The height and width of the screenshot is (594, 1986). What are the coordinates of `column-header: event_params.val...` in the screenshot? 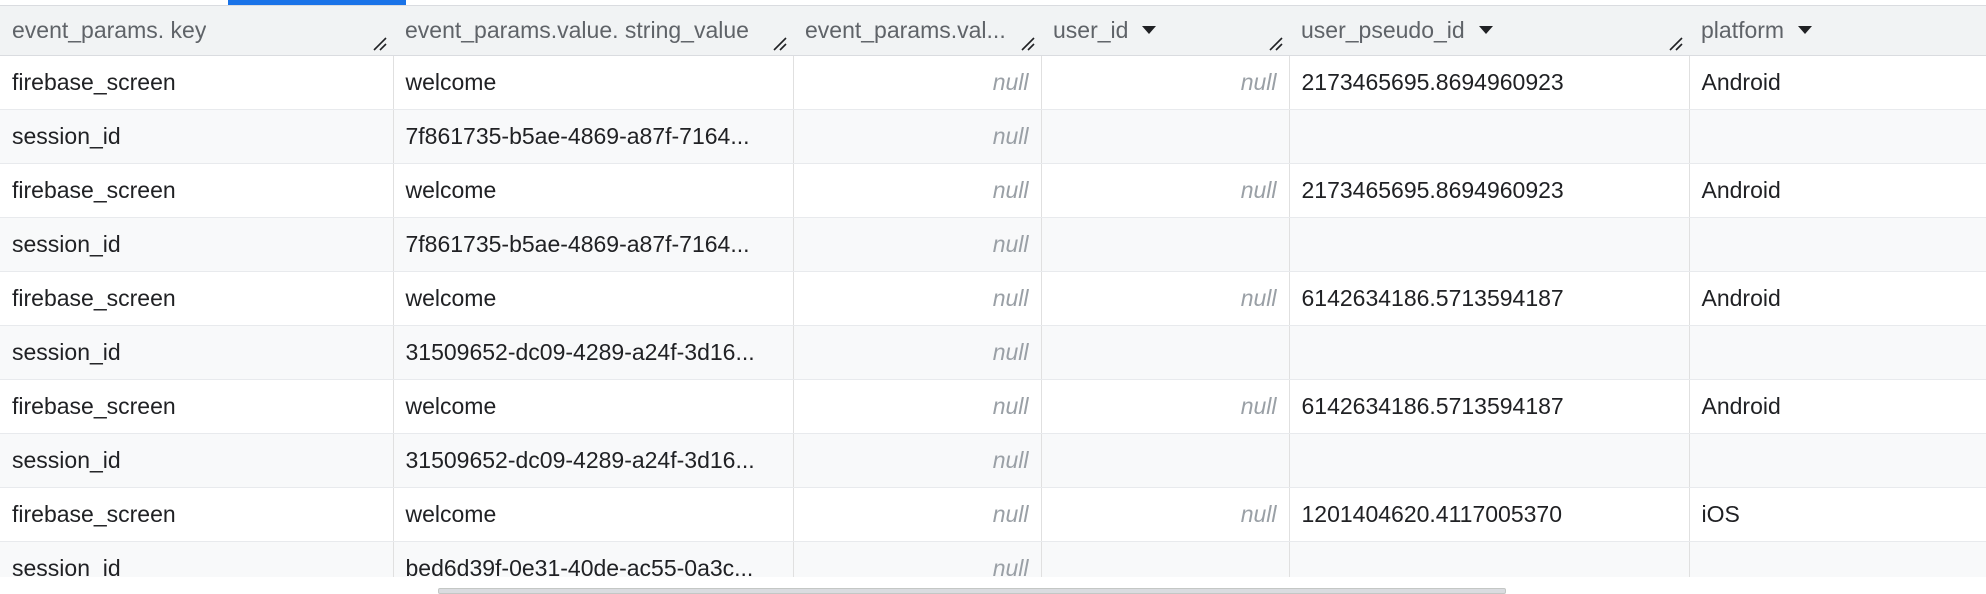 It's located at (917, 31).